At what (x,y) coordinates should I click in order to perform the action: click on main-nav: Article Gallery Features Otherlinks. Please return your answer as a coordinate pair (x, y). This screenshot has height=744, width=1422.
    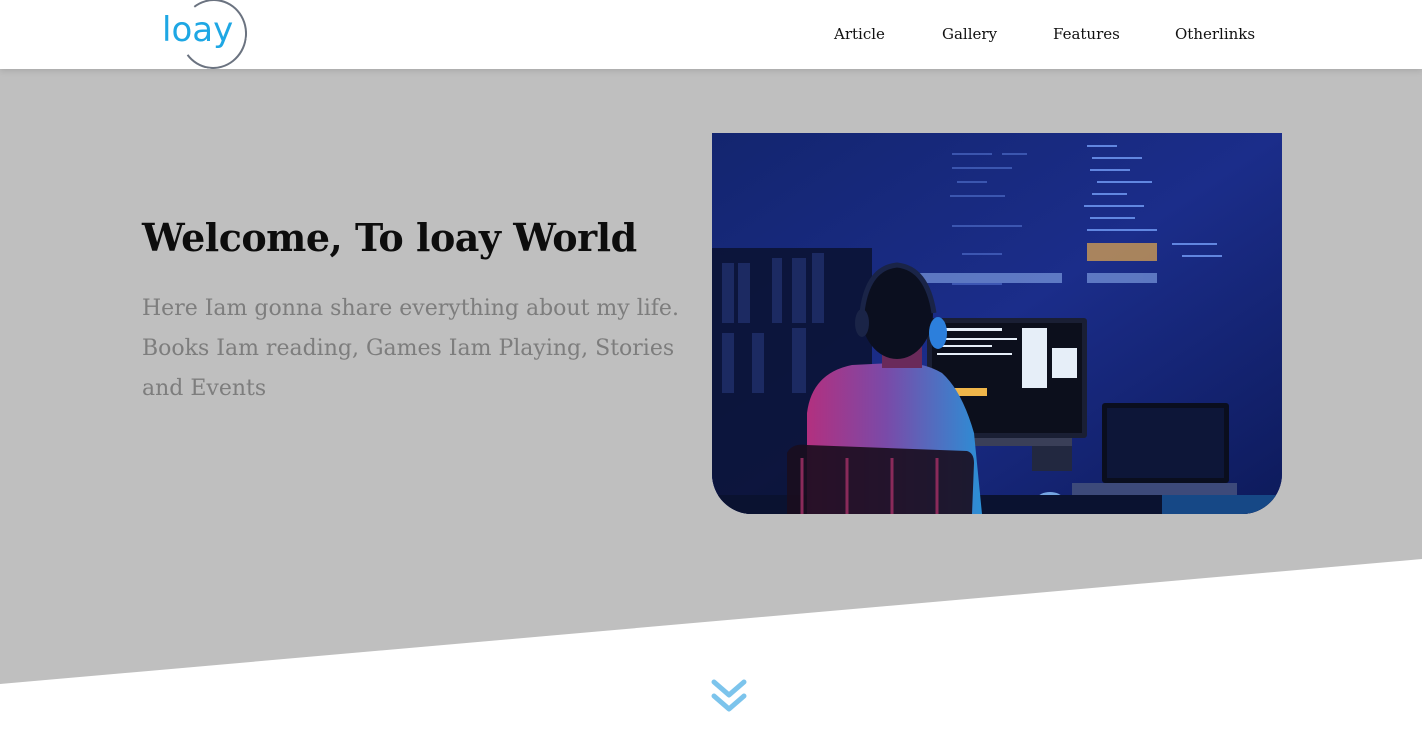
    Looking at the image, I should click on (711, 35).